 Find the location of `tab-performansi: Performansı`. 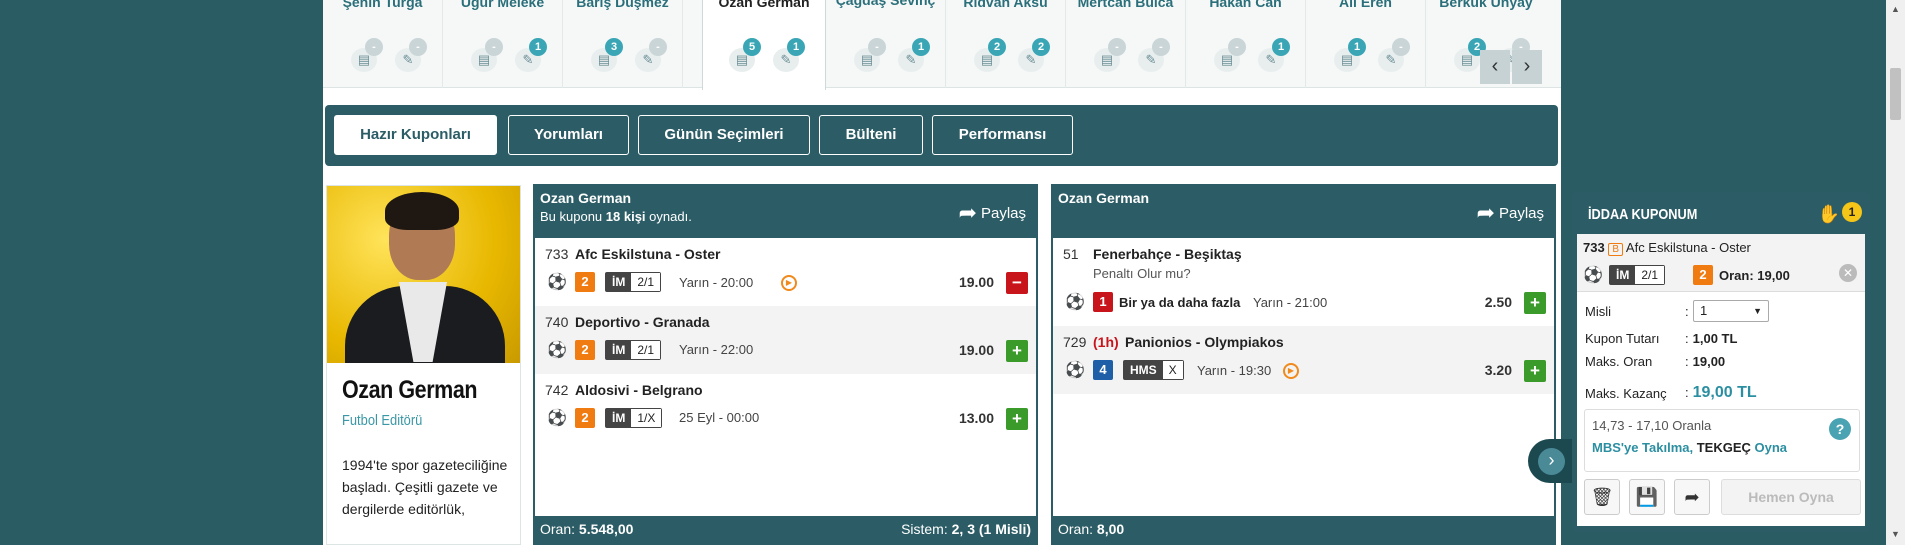

tab-performansi: Performansı is located at coordinates (1002, 135).